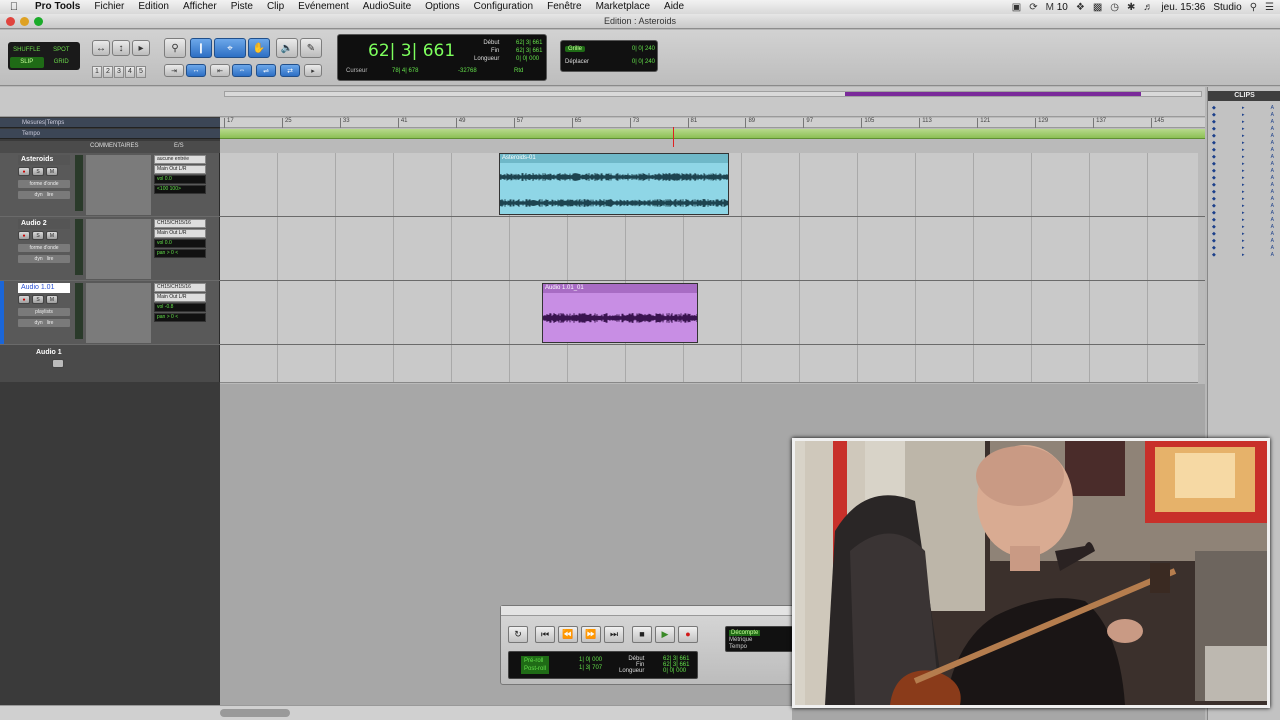  Describe the element at coordinates (153, 7) in the screenshot. I see `menu-edition: Edition` at that location.